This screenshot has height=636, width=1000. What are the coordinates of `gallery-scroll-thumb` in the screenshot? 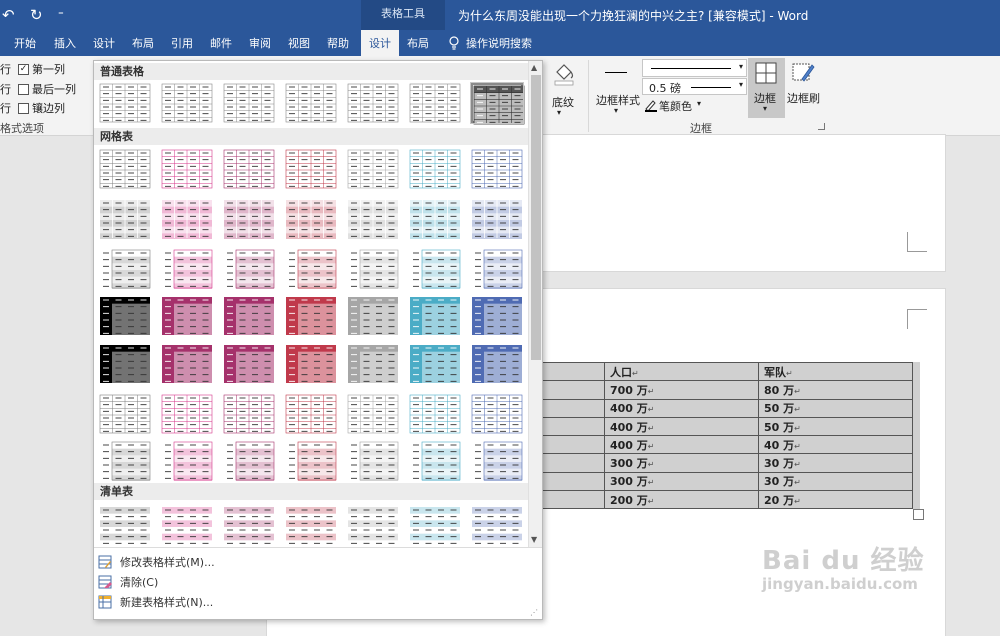 It's located at (536, 217).